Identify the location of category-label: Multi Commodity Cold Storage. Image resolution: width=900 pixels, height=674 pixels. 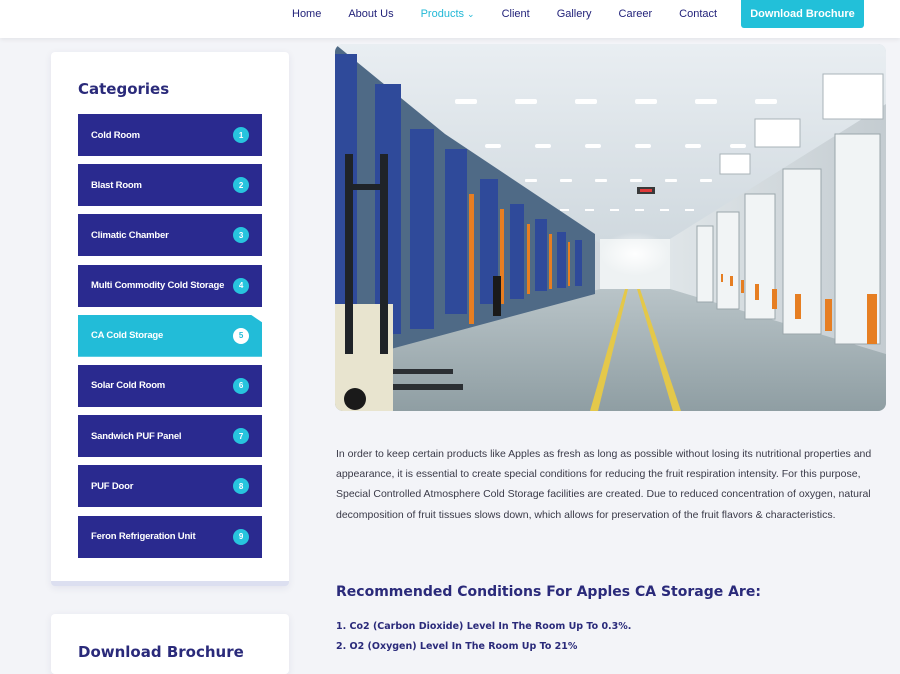
(158, 286).